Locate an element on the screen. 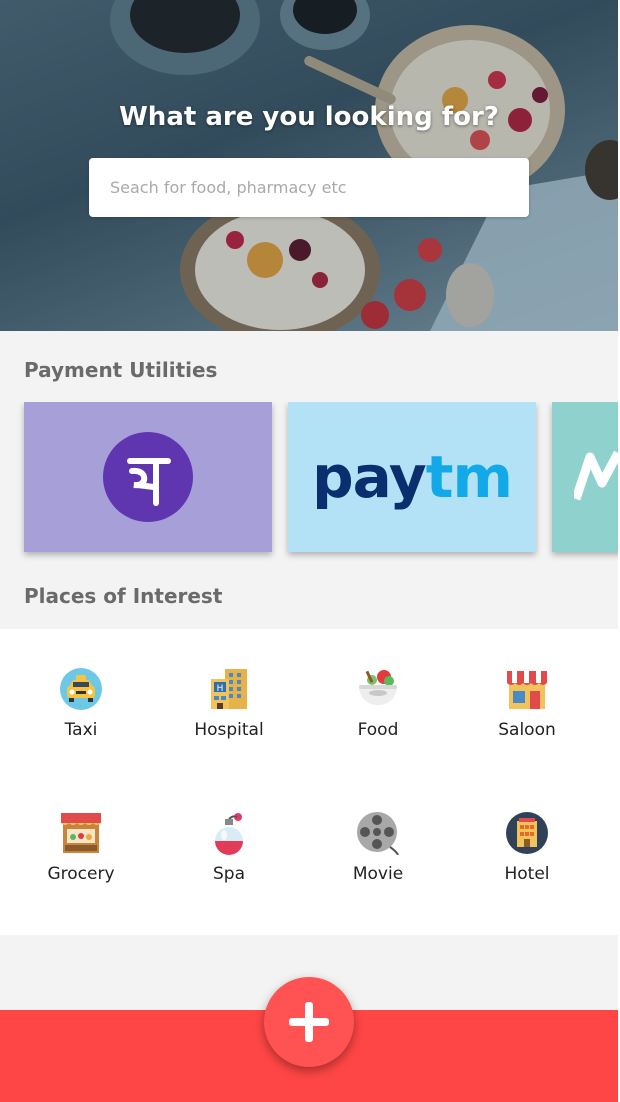  paytm-card: paytm is located at coordinates (412, 477).